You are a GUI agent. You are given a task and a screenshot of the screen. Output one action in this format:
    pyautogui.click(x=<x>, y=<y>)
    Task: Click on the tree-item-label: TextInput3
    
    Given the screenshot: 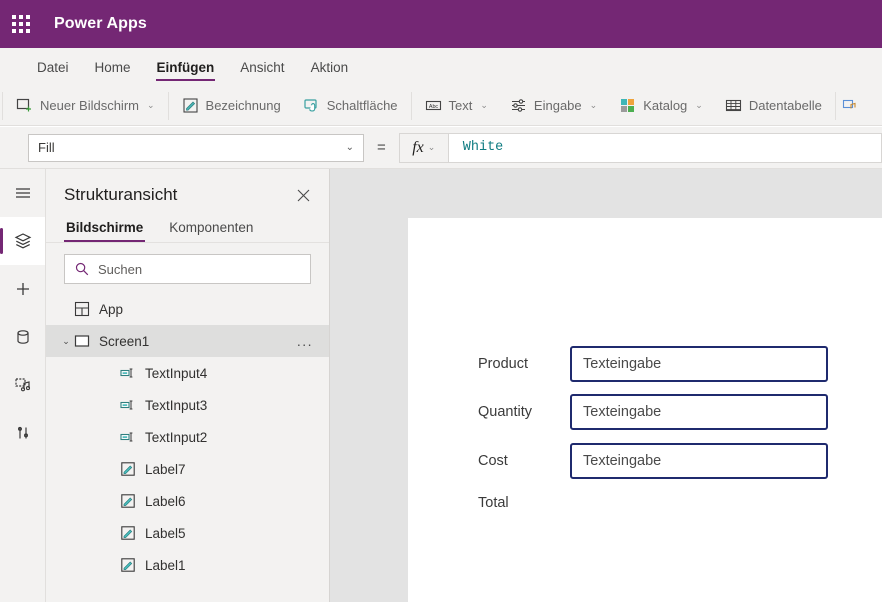 What is the action you would take?
    pyautogui.click(x=176, y=405)
    